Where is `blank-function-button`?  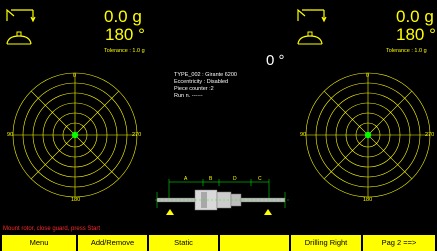
blank-function-button is located at coordinates (254, 243).